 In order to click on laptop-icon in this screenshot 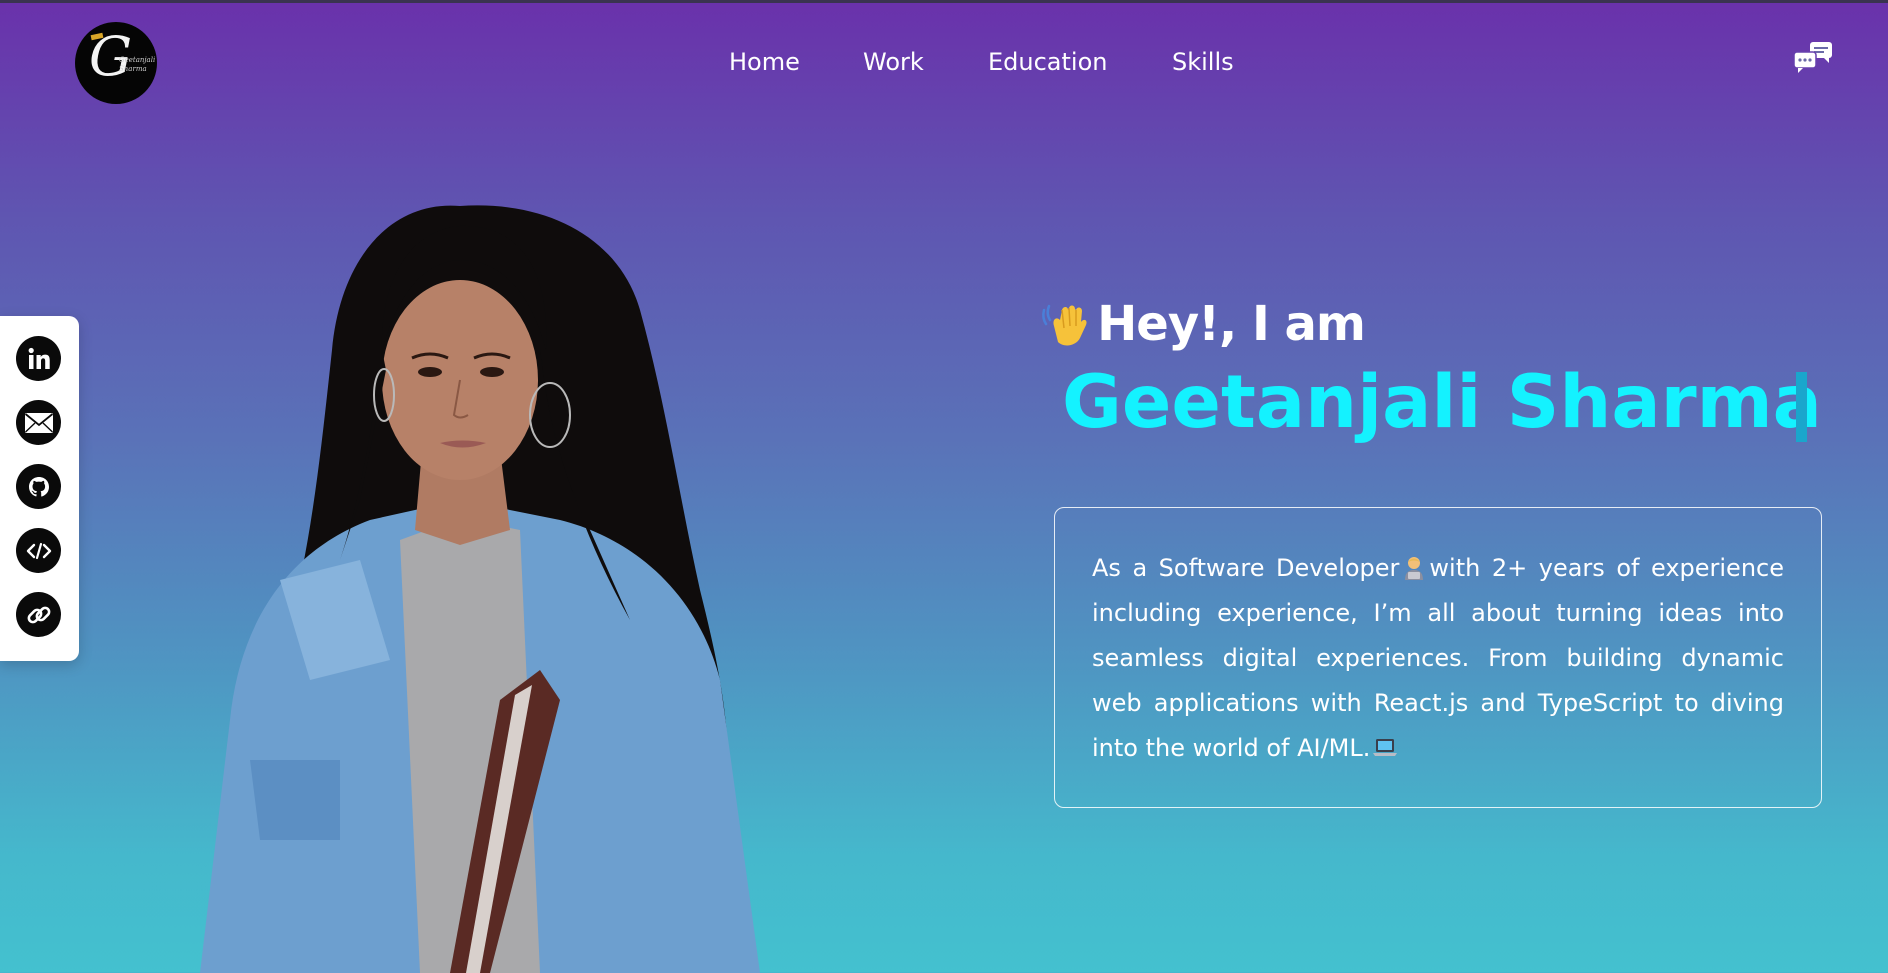, I will do `click(1385, 743)`.